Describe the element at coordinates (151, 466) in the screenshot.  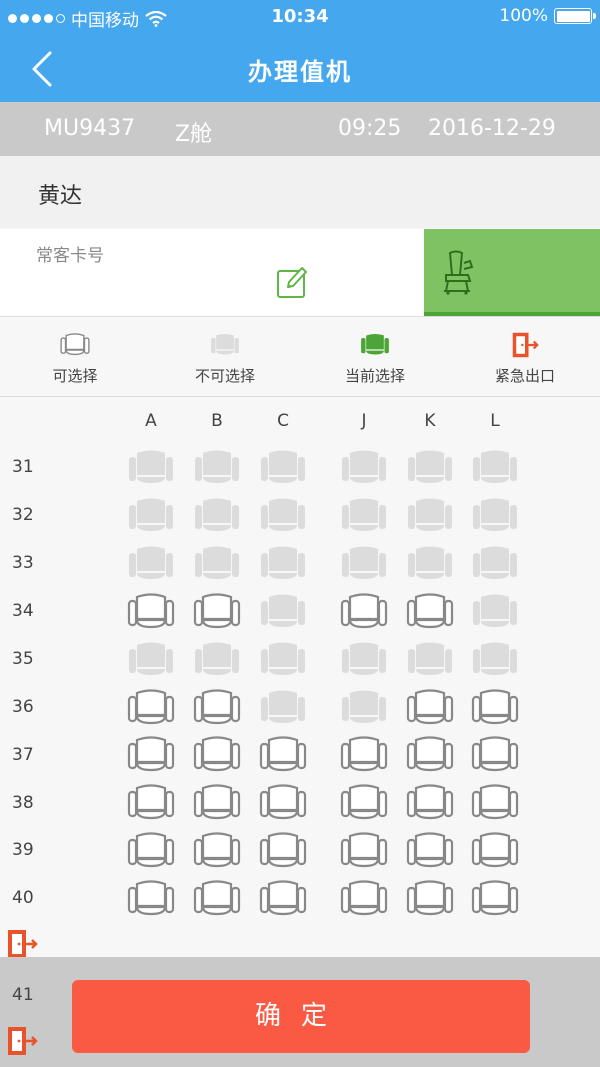
I see `seat-31a` at that location.